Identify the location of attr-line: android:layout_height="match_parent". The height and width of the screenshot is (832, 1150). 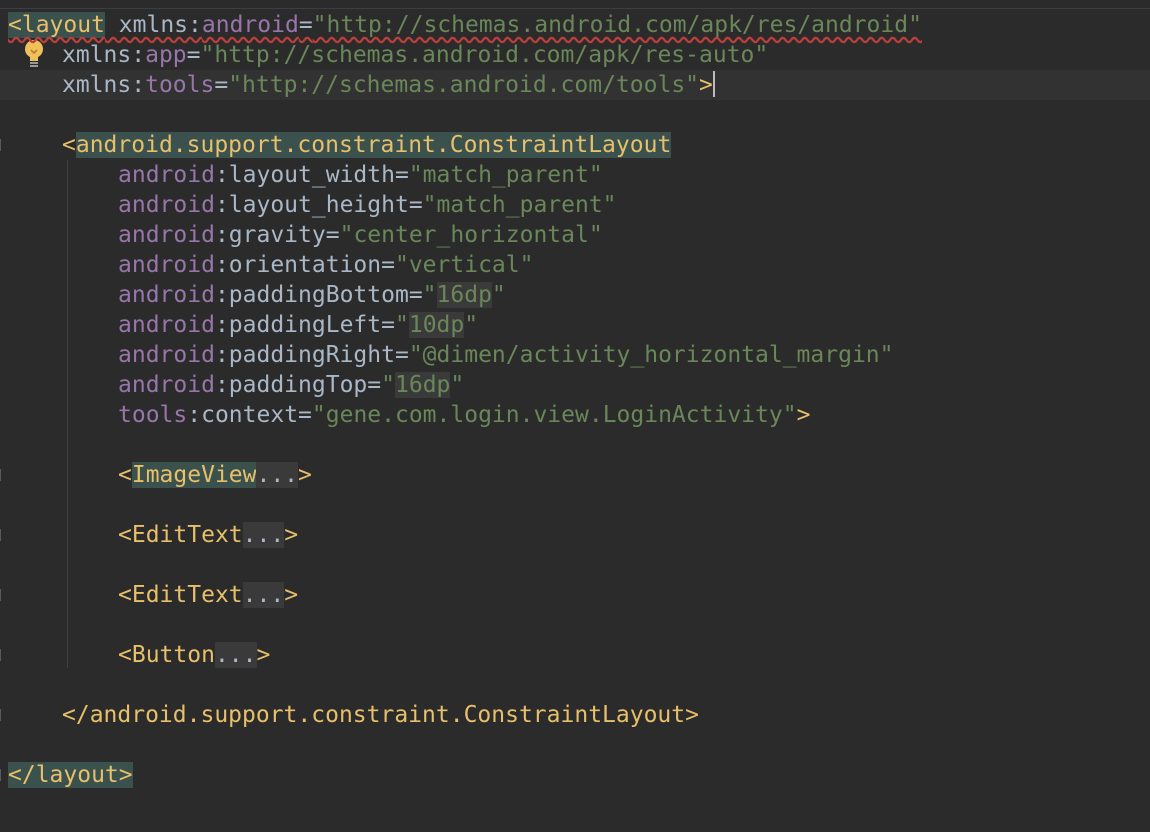
(367, 205).